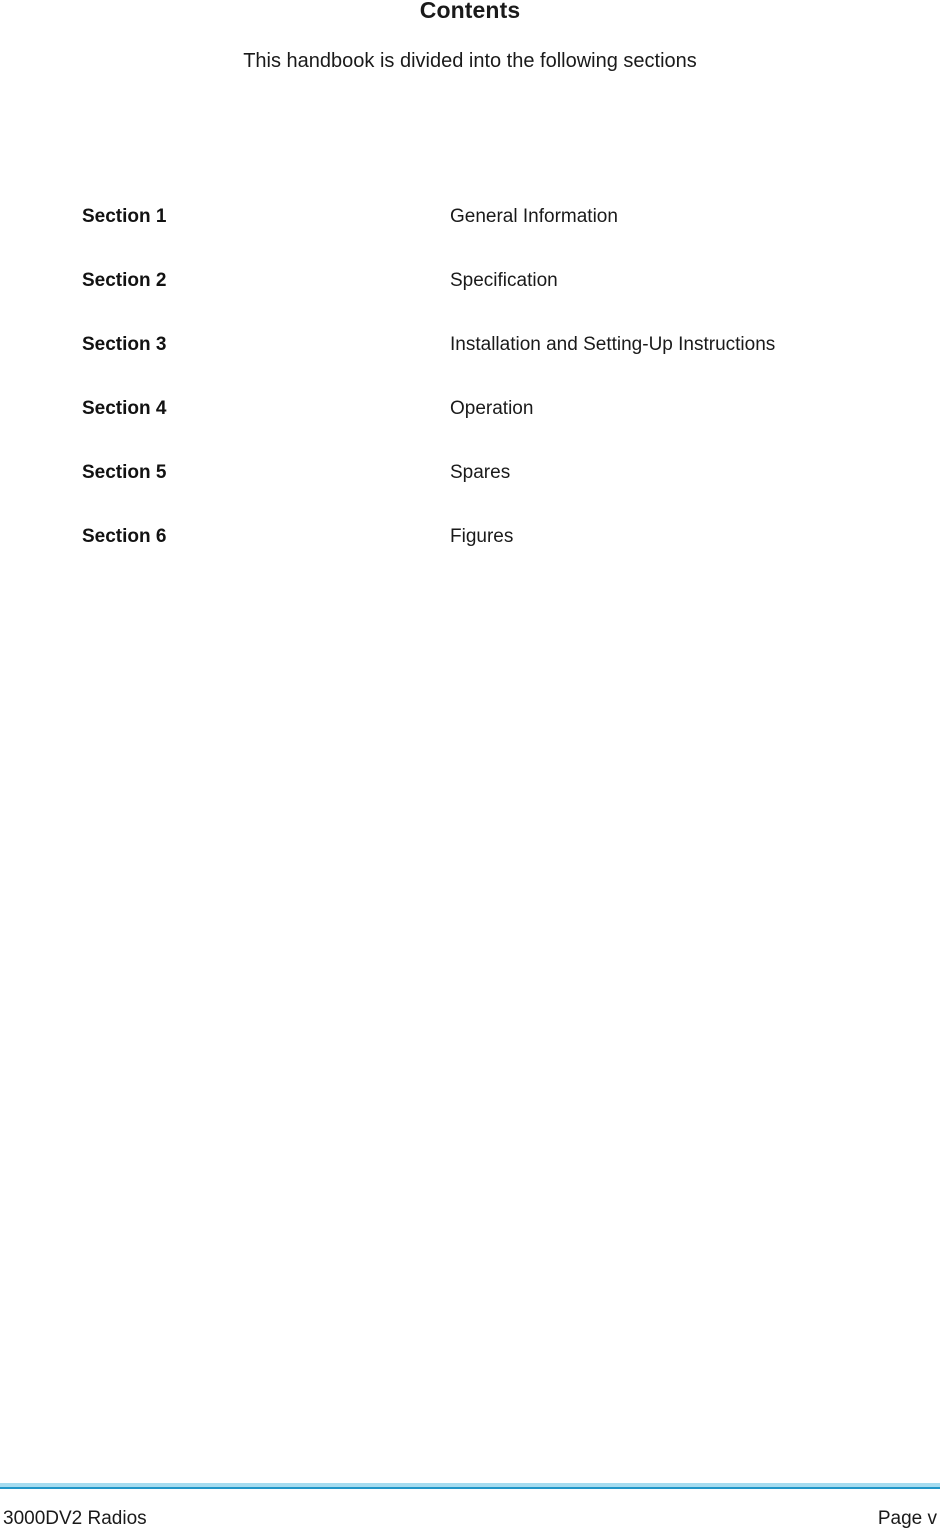 The image size is (940, 1536). Describe the element at coordinates (613, 344) in the screenshot. I see `section-description: Installation and Setting-Up Instructions` at that location.